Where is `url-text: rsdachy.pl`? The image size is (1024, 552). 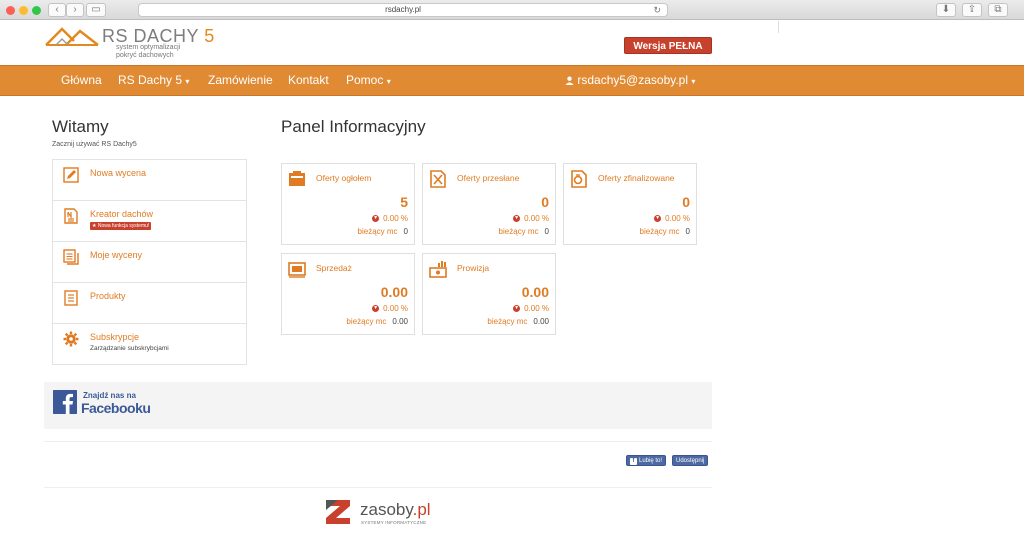 url-text: rsdachy.pl is located at coordinates (403, 9).